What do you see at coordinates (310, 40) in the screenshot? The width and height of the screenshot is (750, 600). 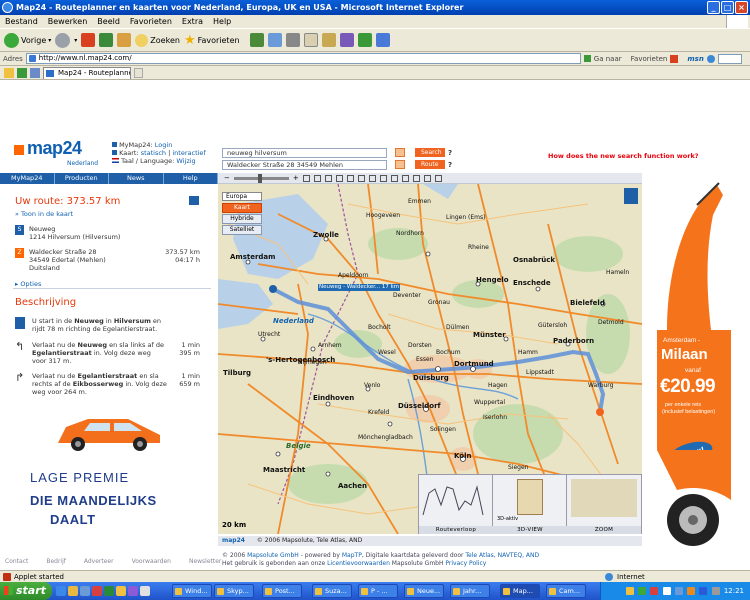 I see `edit-icon` at bounding box center [310, 40].